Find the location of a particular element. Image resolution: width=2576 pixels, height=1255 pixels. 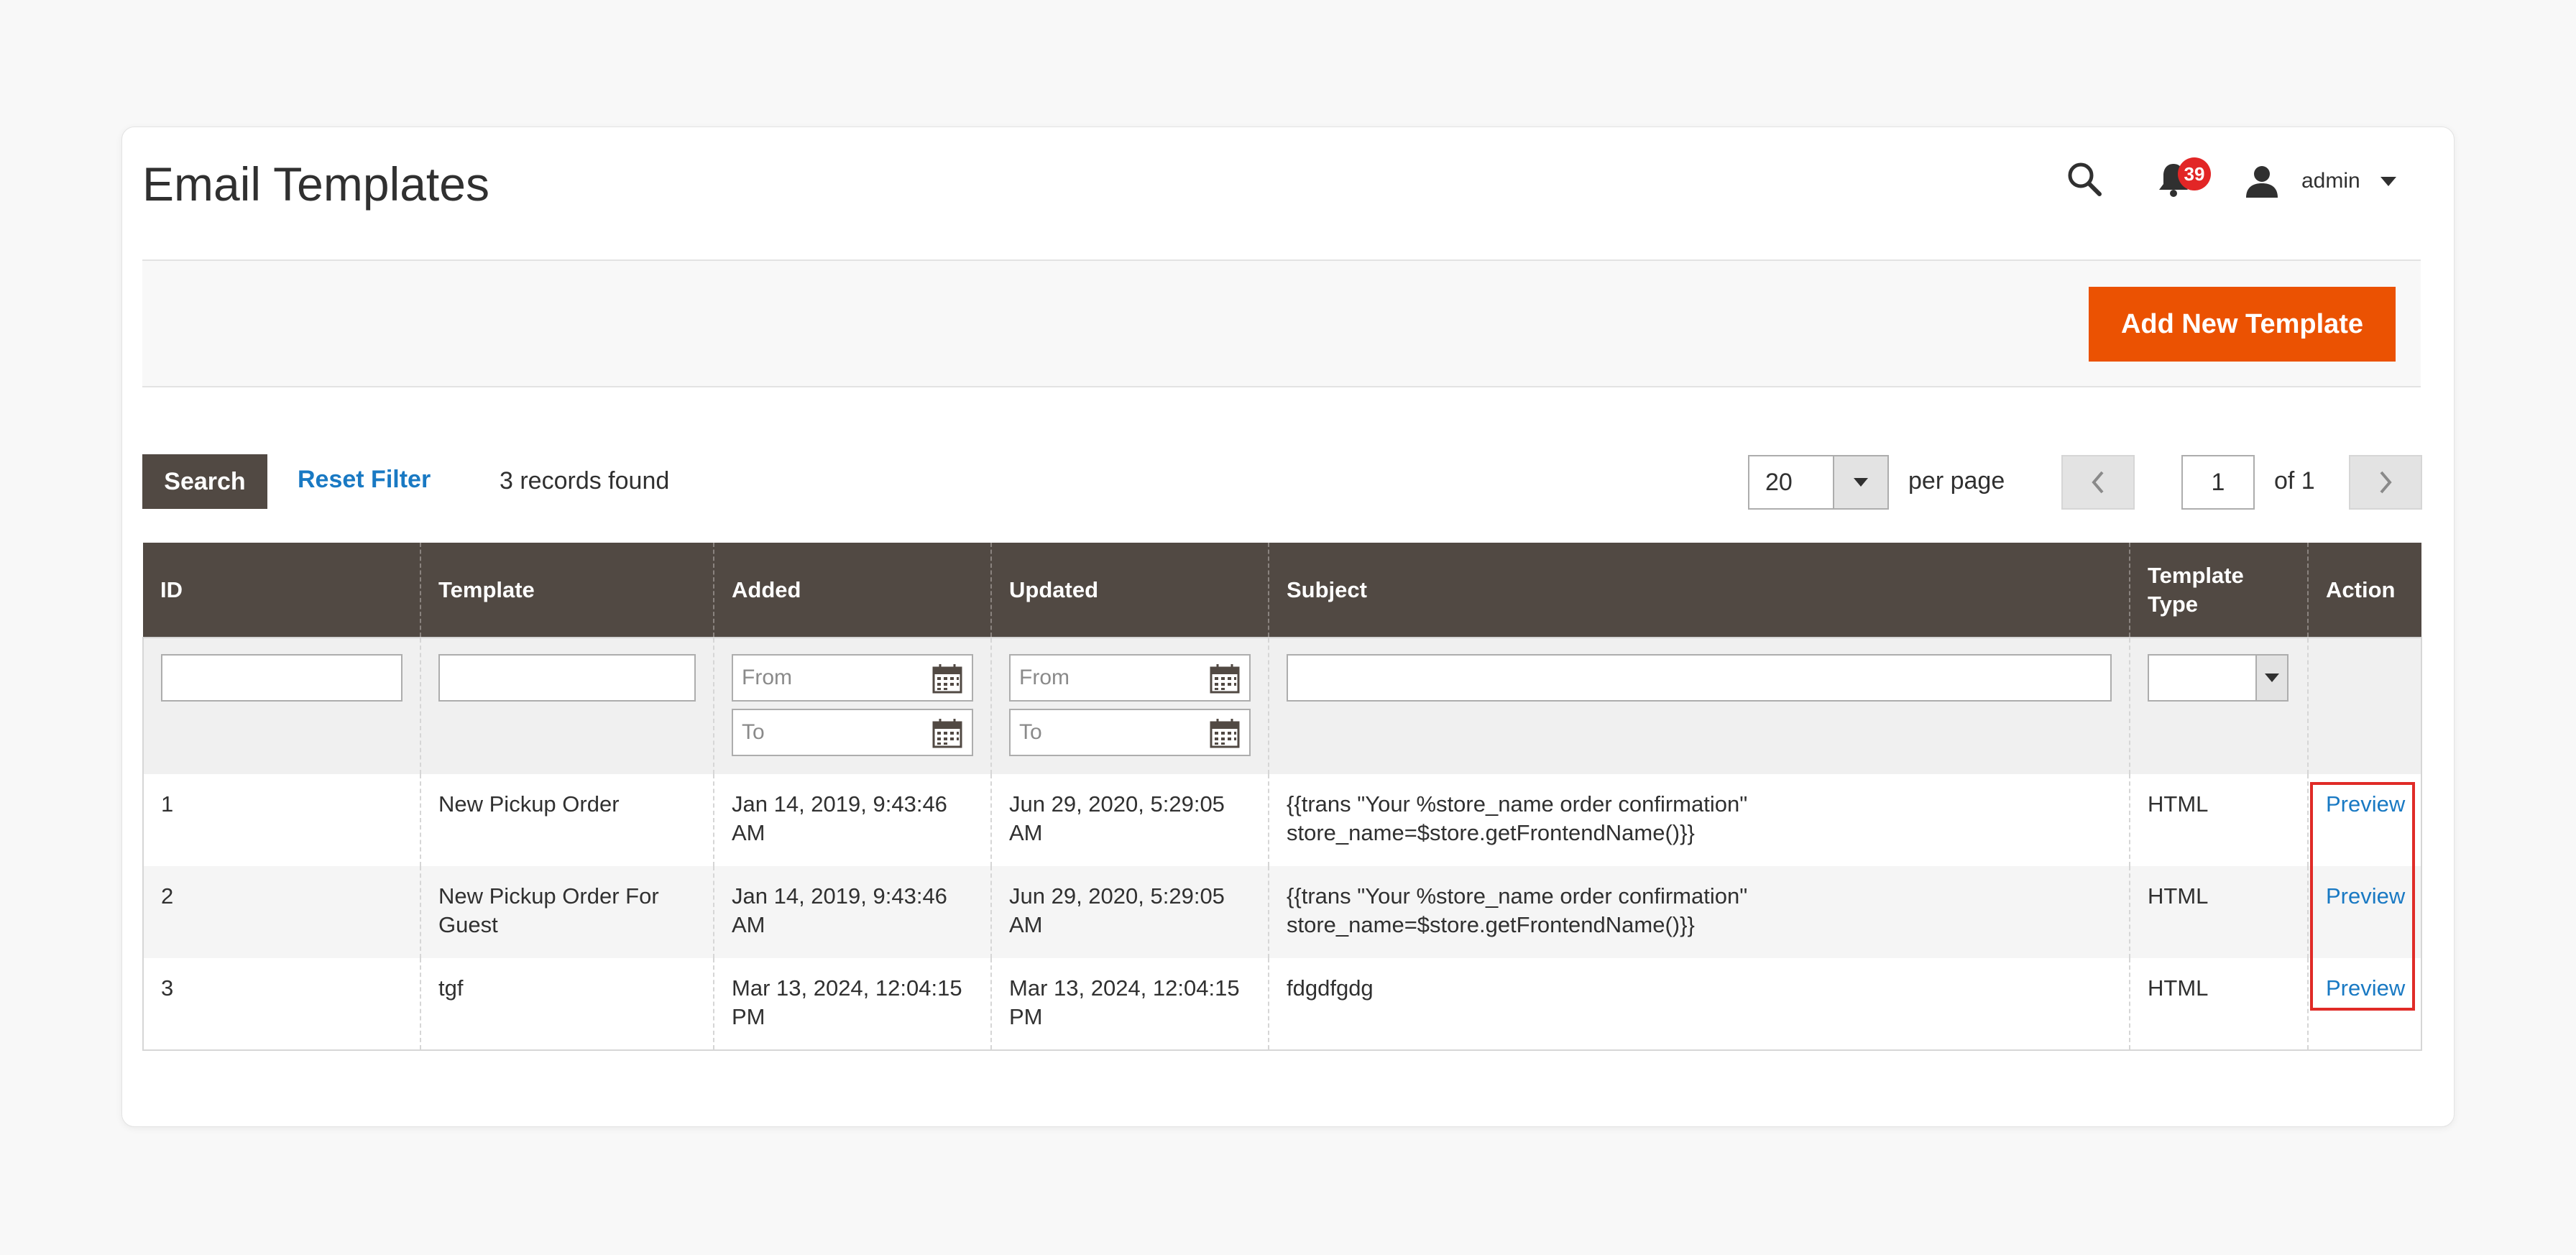

cell-template: New Pickup Order is located at coordinates (567, 820).